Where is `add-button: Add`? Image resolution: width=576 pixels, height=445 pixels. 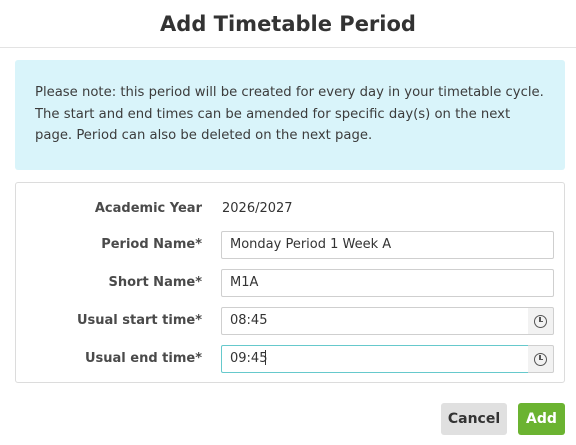 add-button: Add is located at coordinates (541, 419).